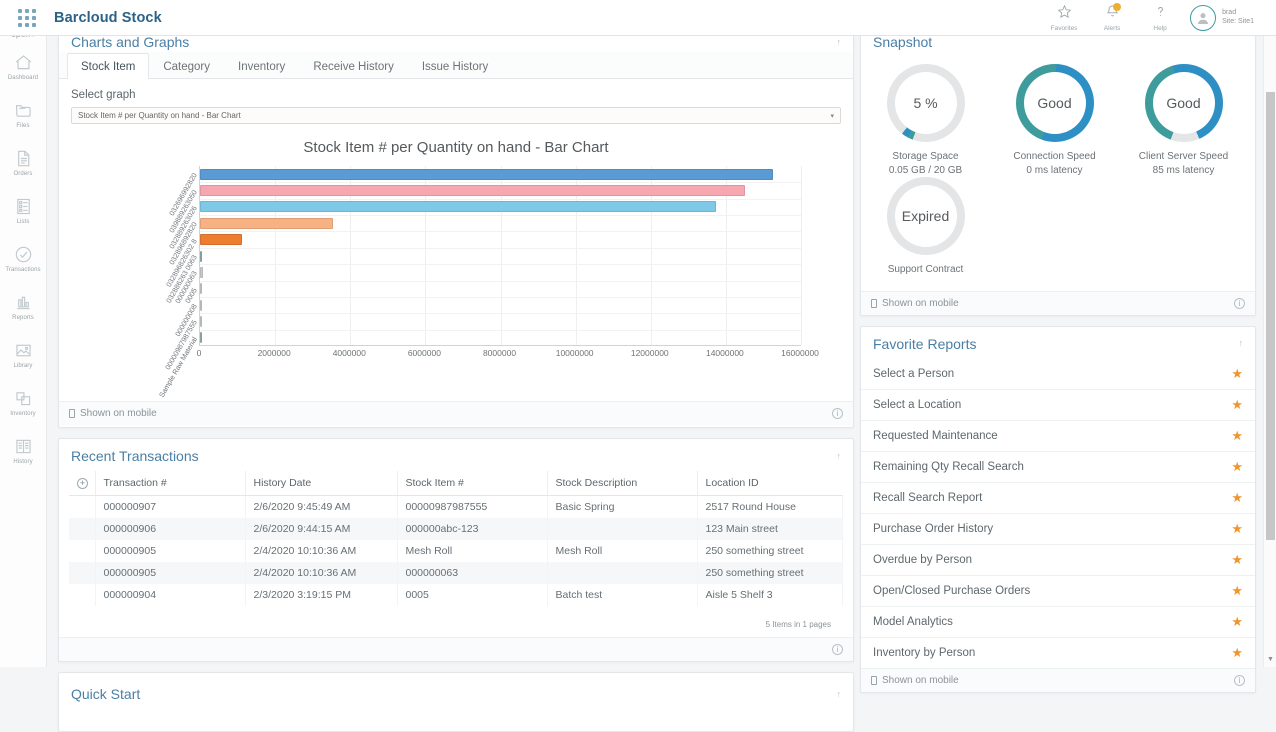  Describe the element at coordinates (23, 162) in the screenshot. I see `sidebar-item-orders: Orders` at that location.